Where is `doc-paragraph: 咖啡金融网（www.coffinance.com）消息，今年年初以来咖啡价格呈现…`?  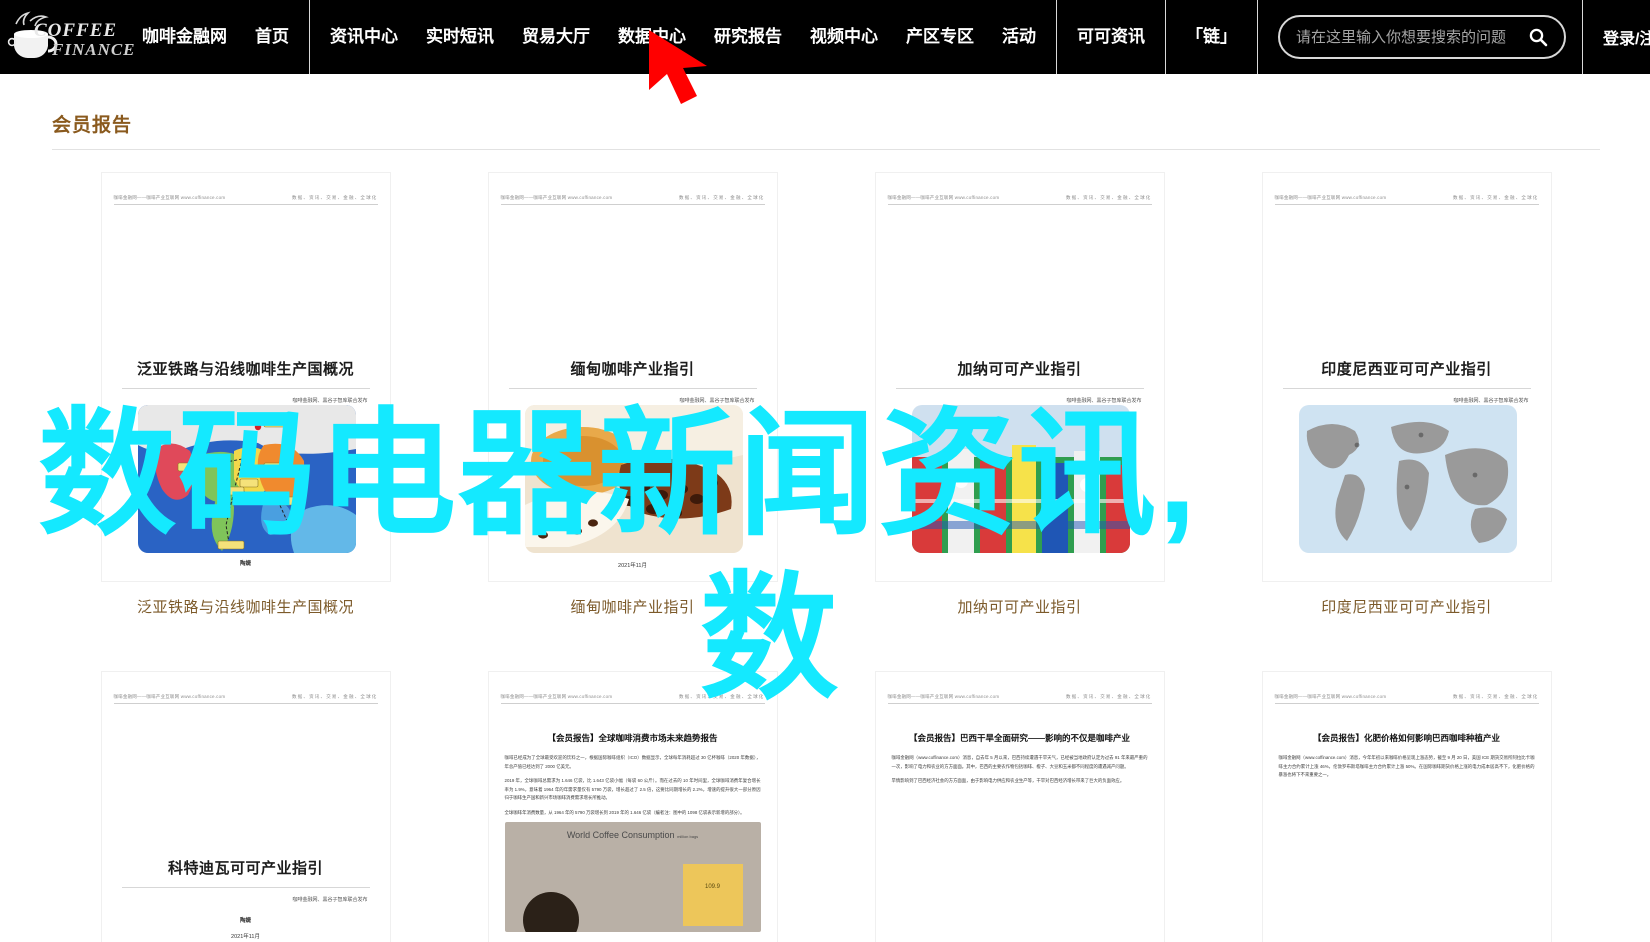
doc-paragraph: 咖啡金融网（www.coffinance.com）消息，今年年初以来咖啡价格呈现… is located at coordinates (1406, 766).